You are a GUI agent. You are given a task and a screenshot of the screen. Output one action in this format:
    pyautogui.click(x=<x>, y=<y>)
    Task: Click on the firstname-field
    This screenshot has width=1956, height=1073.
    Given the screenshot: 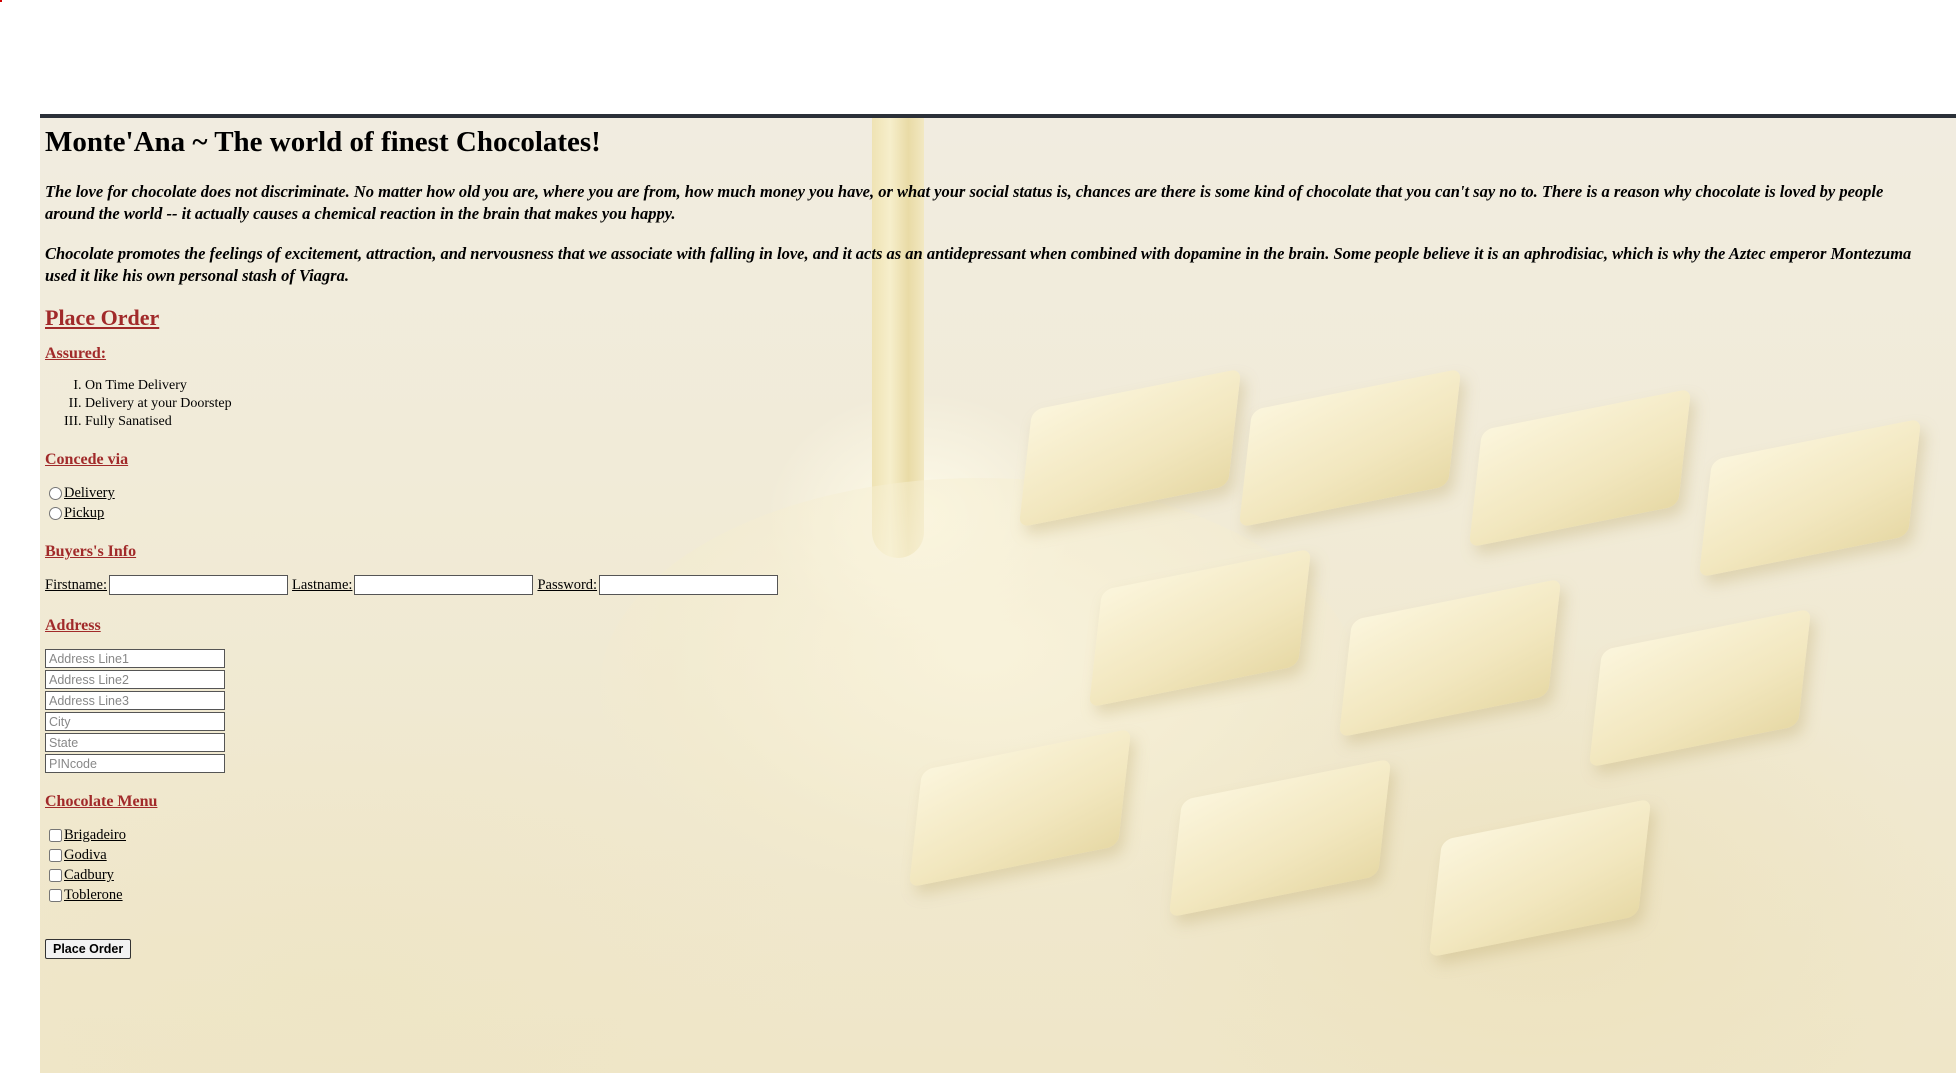 What is the action you would take?
    pyautogui.click(x=199, y=585)
    